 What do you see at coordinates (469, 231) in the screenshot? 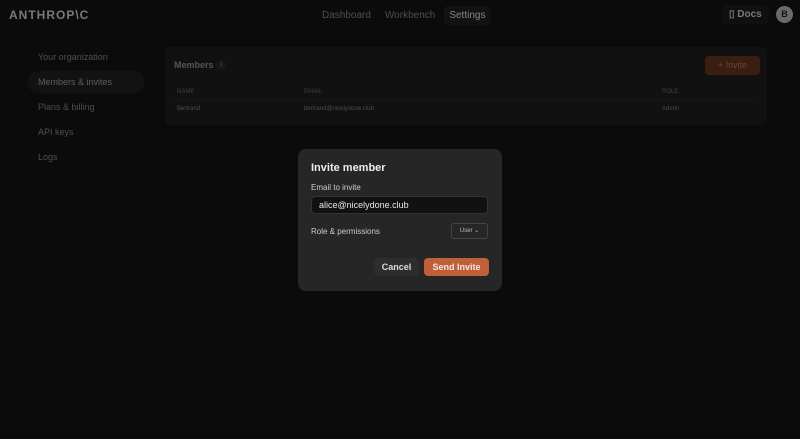
I see `role-select: User ⌄` at bounding box center [469, 231].